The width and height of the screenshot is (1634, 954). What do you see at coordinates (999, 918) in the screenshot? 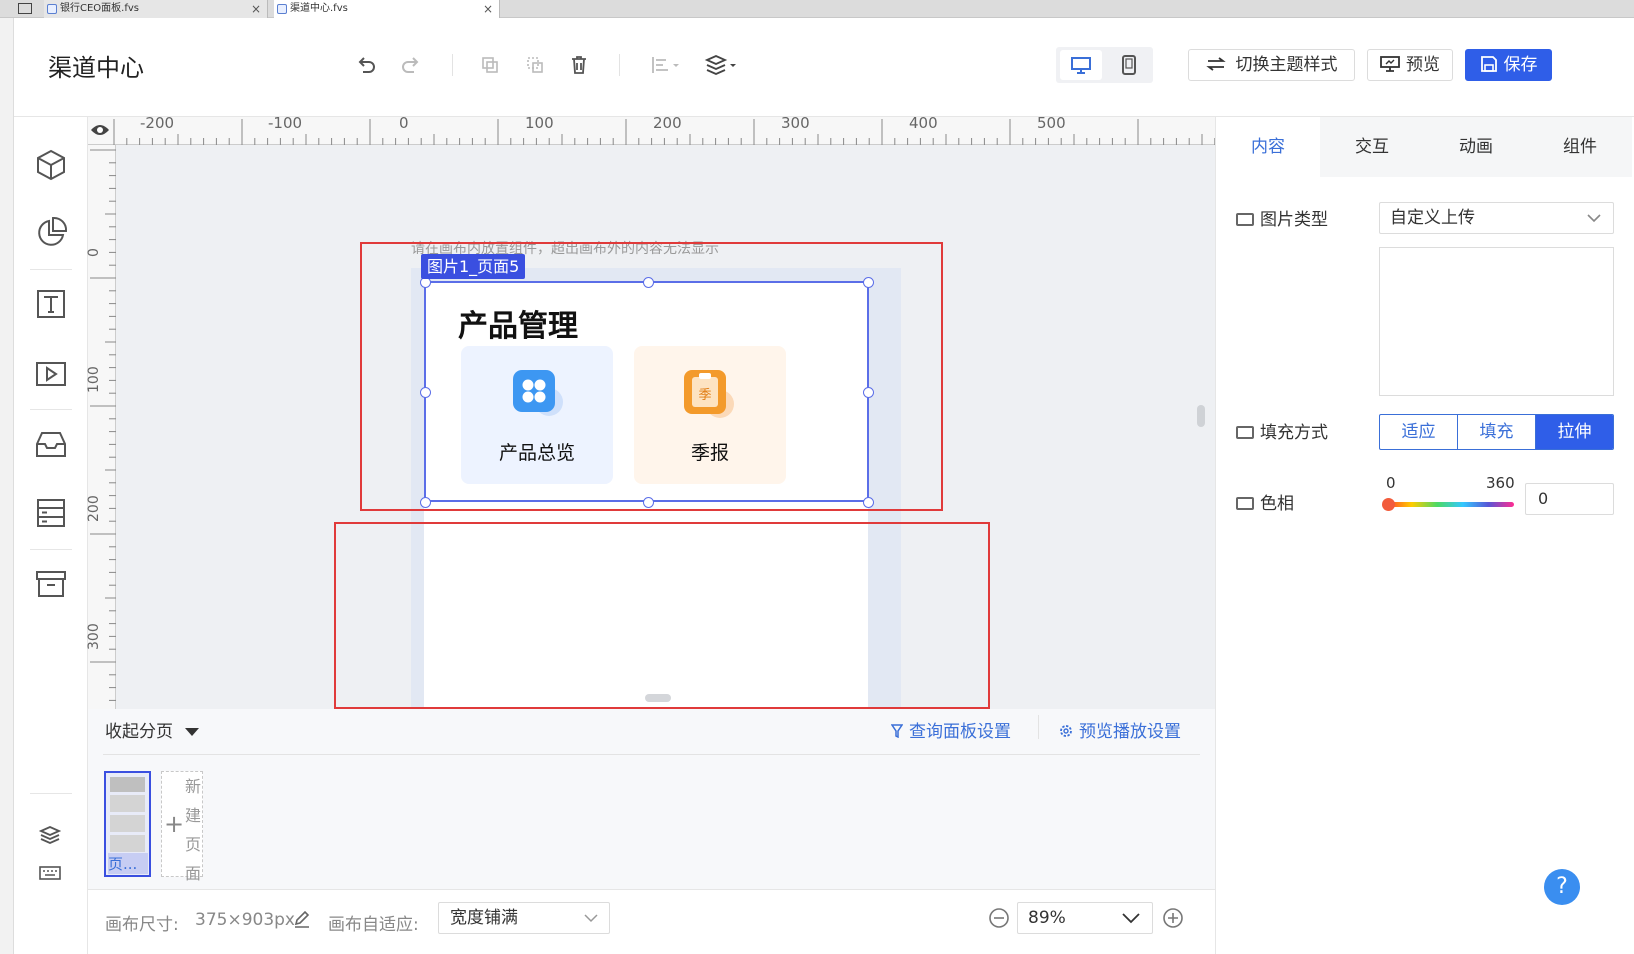
I see `zoom-out-icon` at bounding box center [999, 918].